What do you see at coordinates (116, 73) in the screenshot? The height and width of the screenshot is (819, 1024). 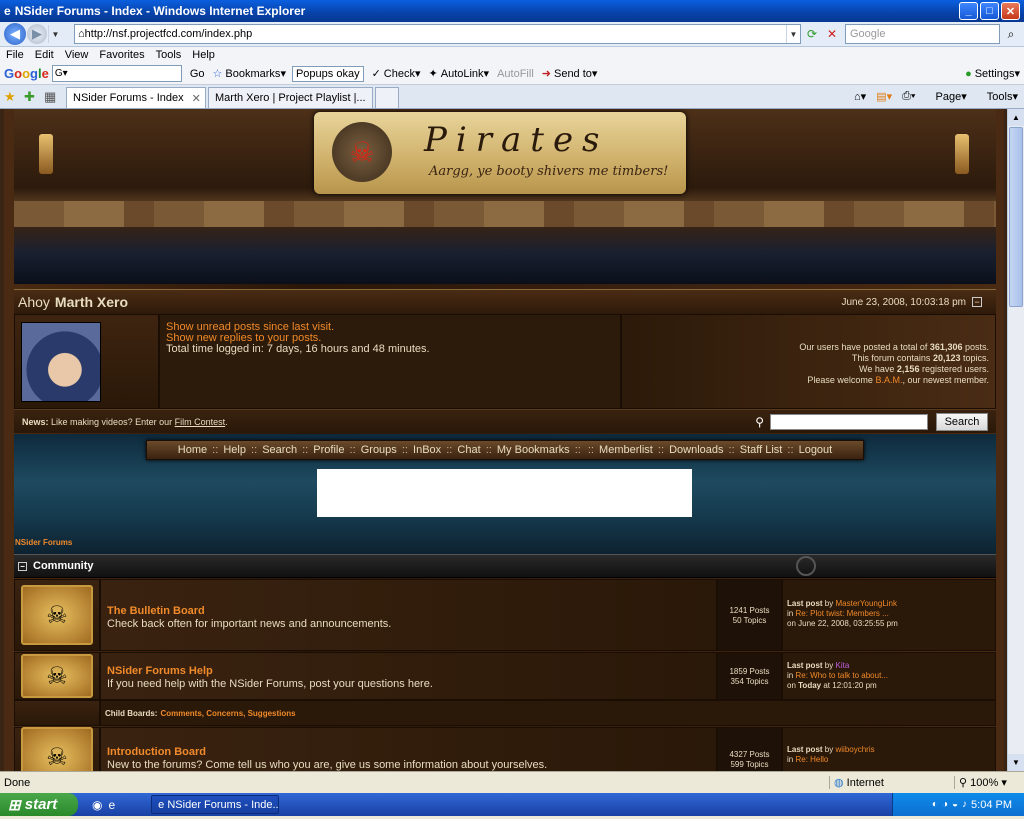 I see `google-search-input: G▾` at bounding box center [116, 73].